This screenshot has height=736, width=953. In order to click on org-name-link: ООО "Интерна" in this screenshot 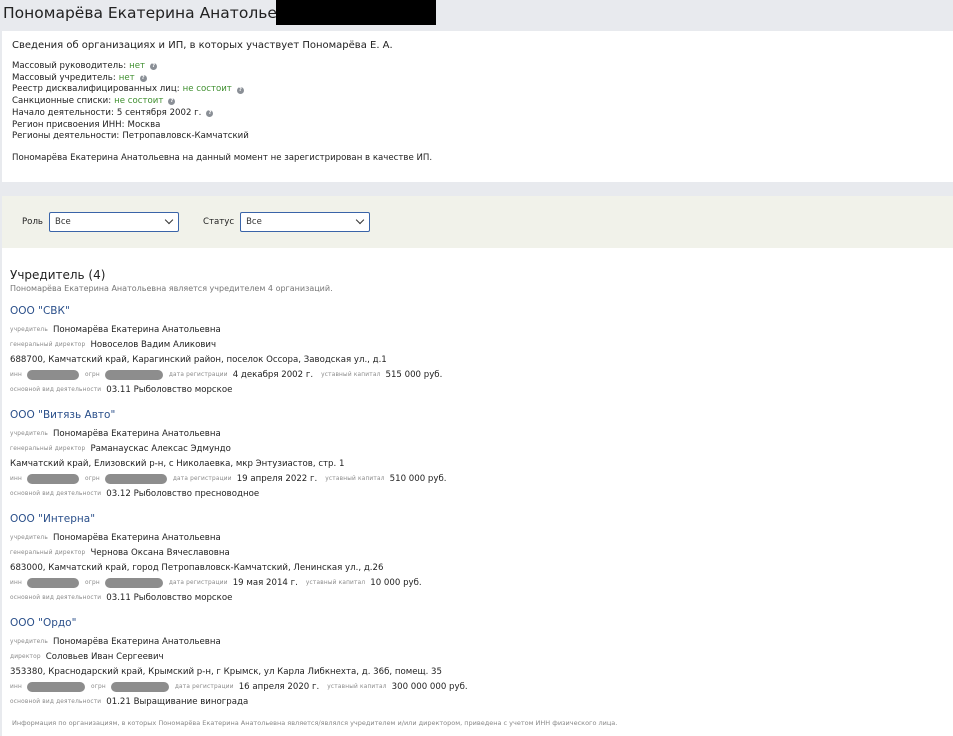, I will do `click(475, 519)`.